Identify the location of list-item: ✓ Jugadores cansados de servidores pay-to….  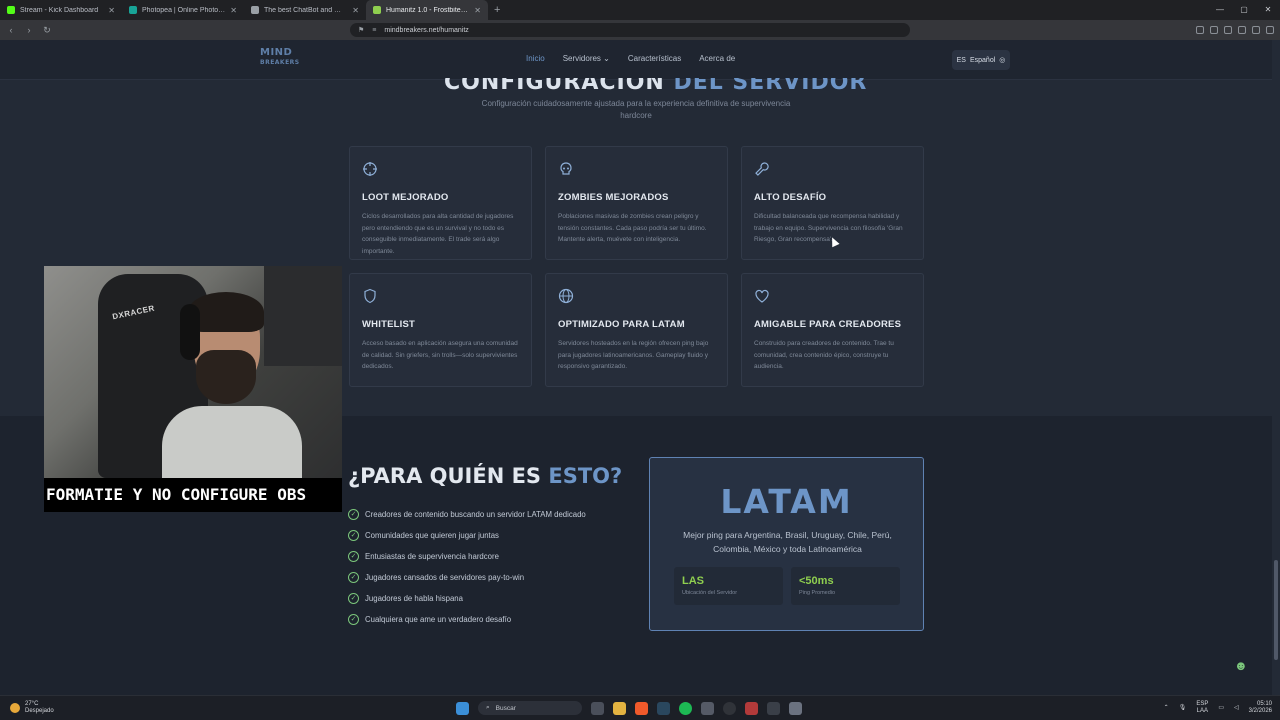
(467, 577).